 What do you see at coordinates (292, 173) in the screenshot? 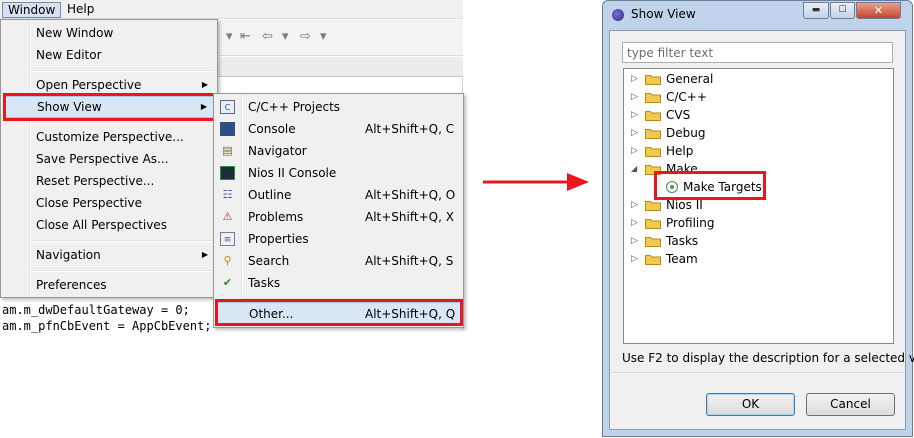
I see `menu-item-label: Nios II Console` at bounding box center [292, 173].